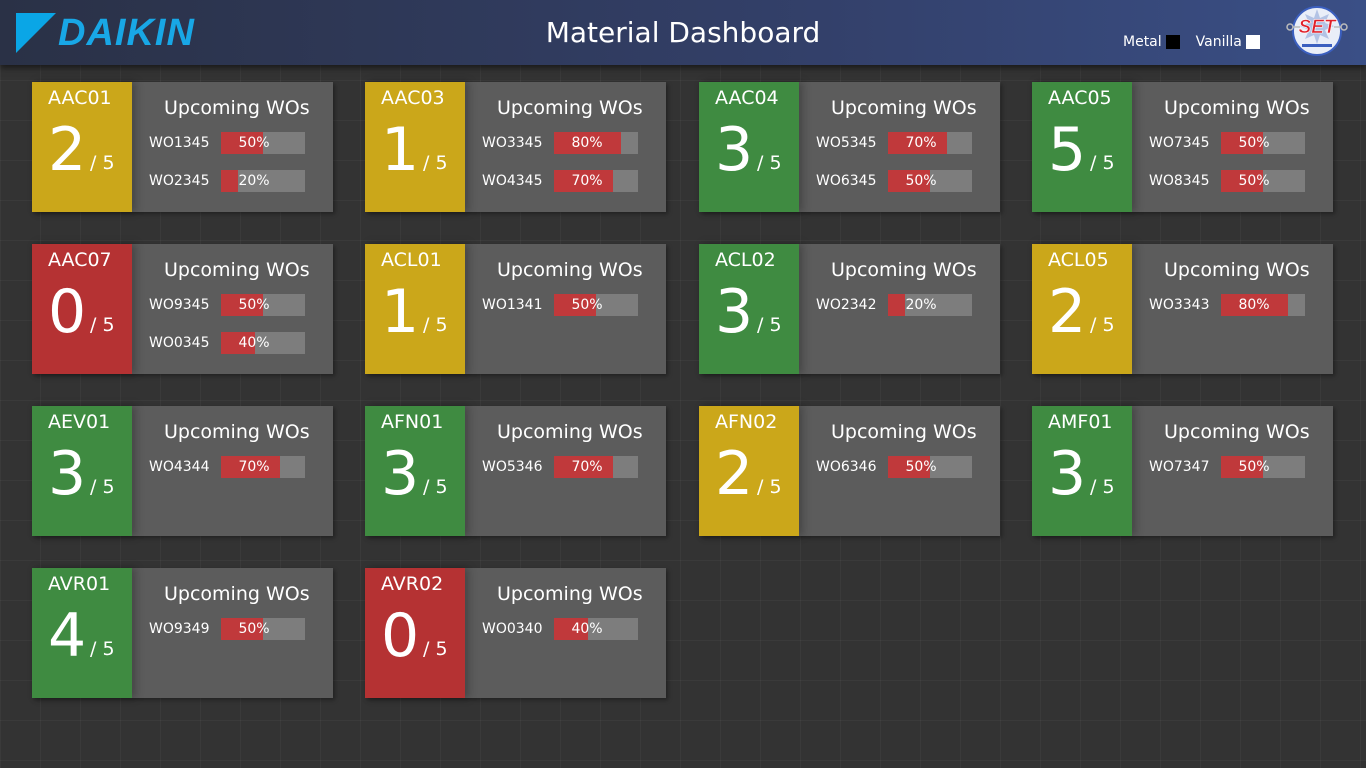 The image size is (1366, 768). Describe the element at coordinates (1142, 42) in the screenshot. I see `legend-label-metal: Metal` at that location.